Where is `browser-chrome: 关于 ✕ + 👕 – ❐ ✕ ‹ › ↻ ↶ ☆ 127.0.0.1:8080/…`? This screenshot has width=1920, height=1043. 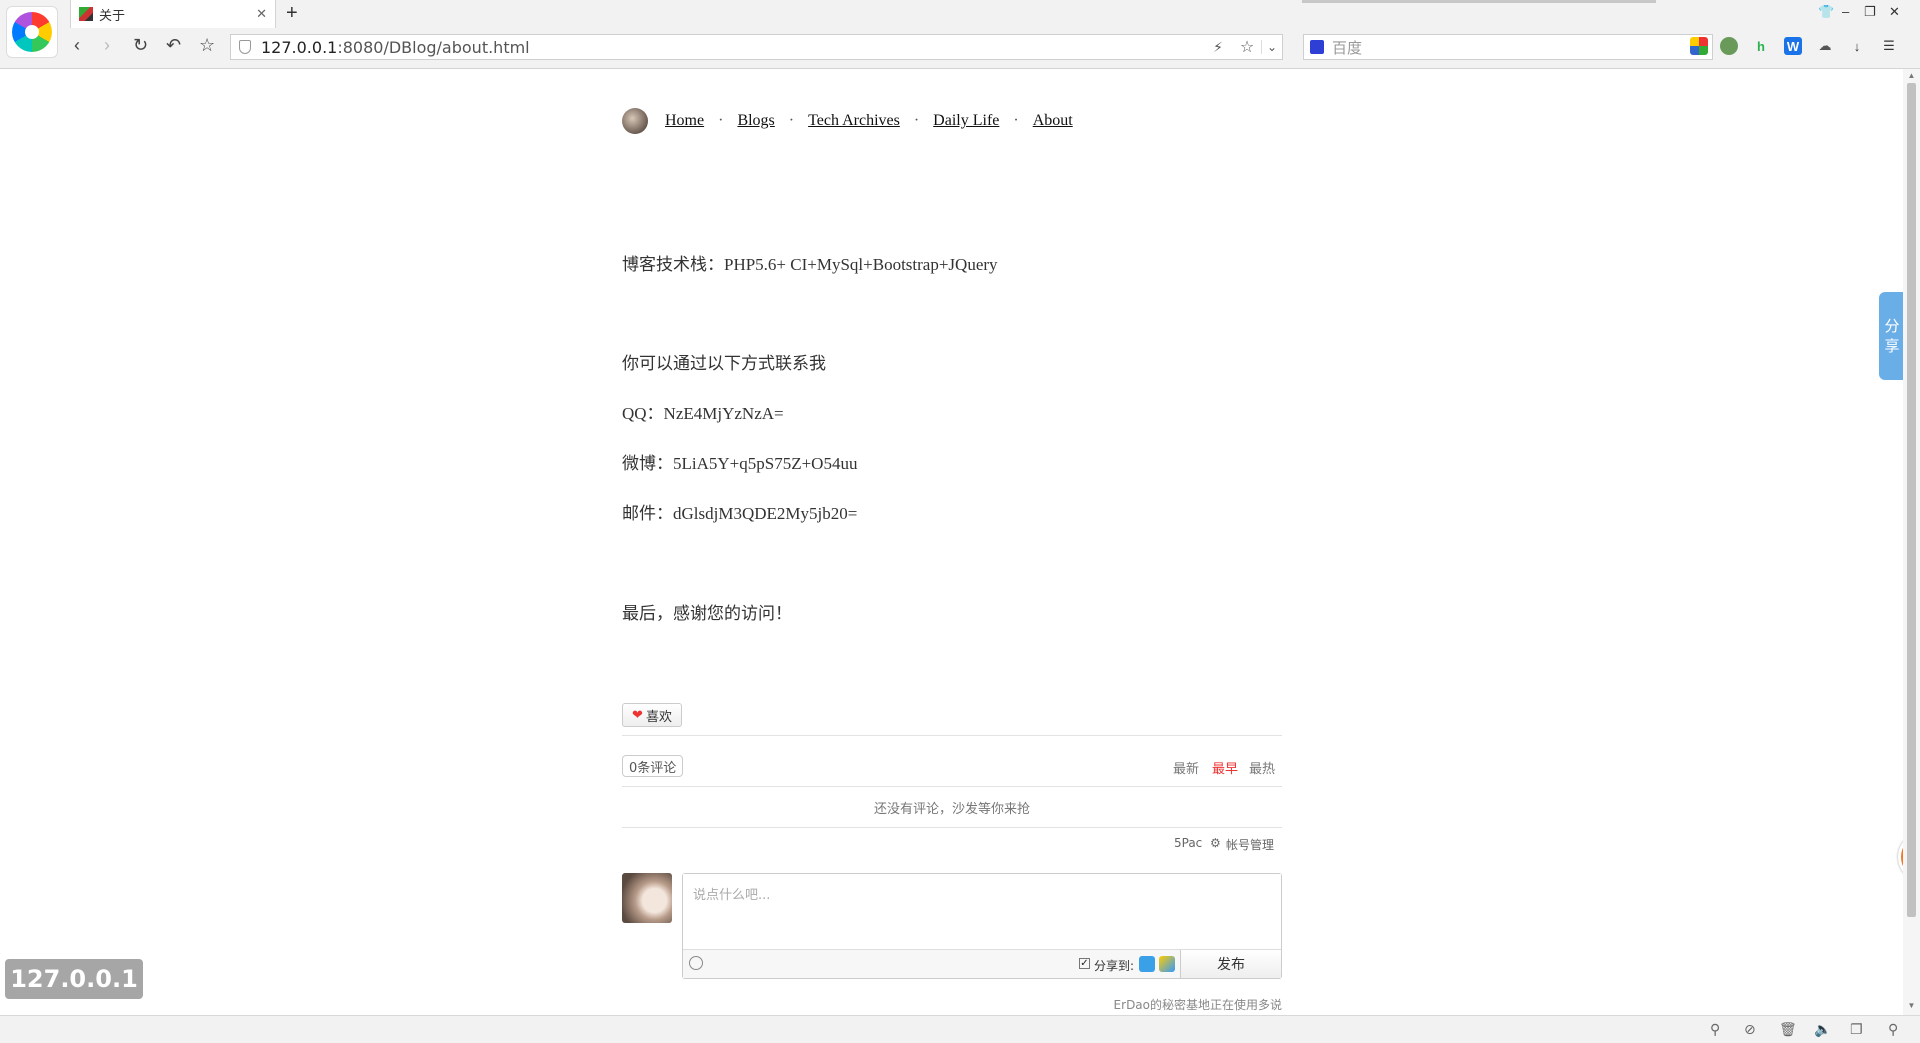
browser-chrome: 关于 ✕ + 👕 – ❐ ✕ ‹ › ↻ ↶ ☆ 127.0.0.1:8080/… is located at coordinates (960, 34).